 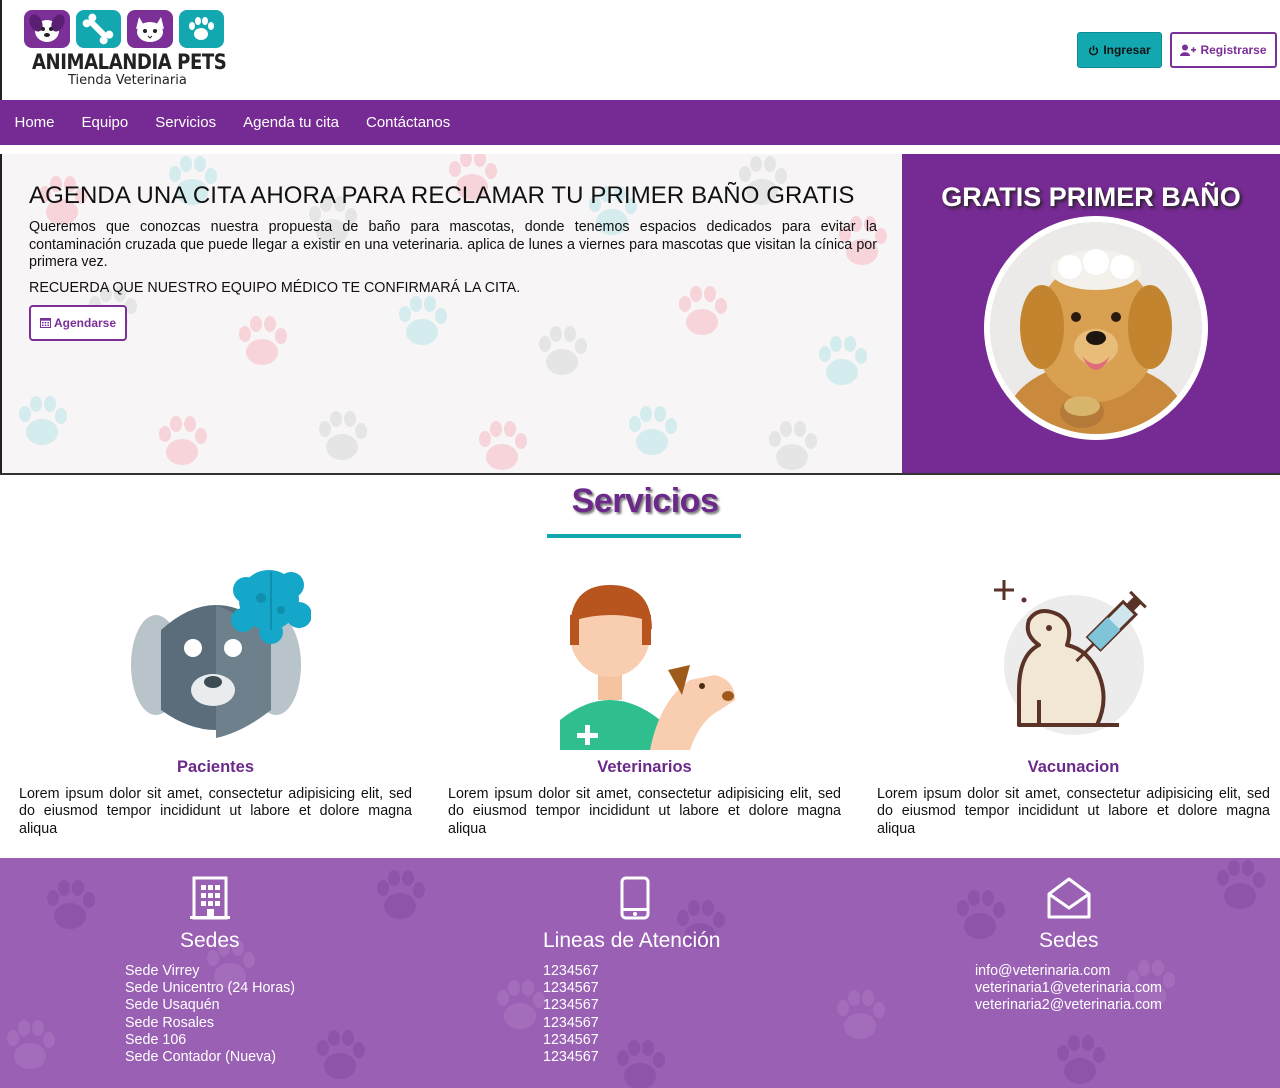 I want to click on register-button: Registrarse, so click(x=1223, y=50).